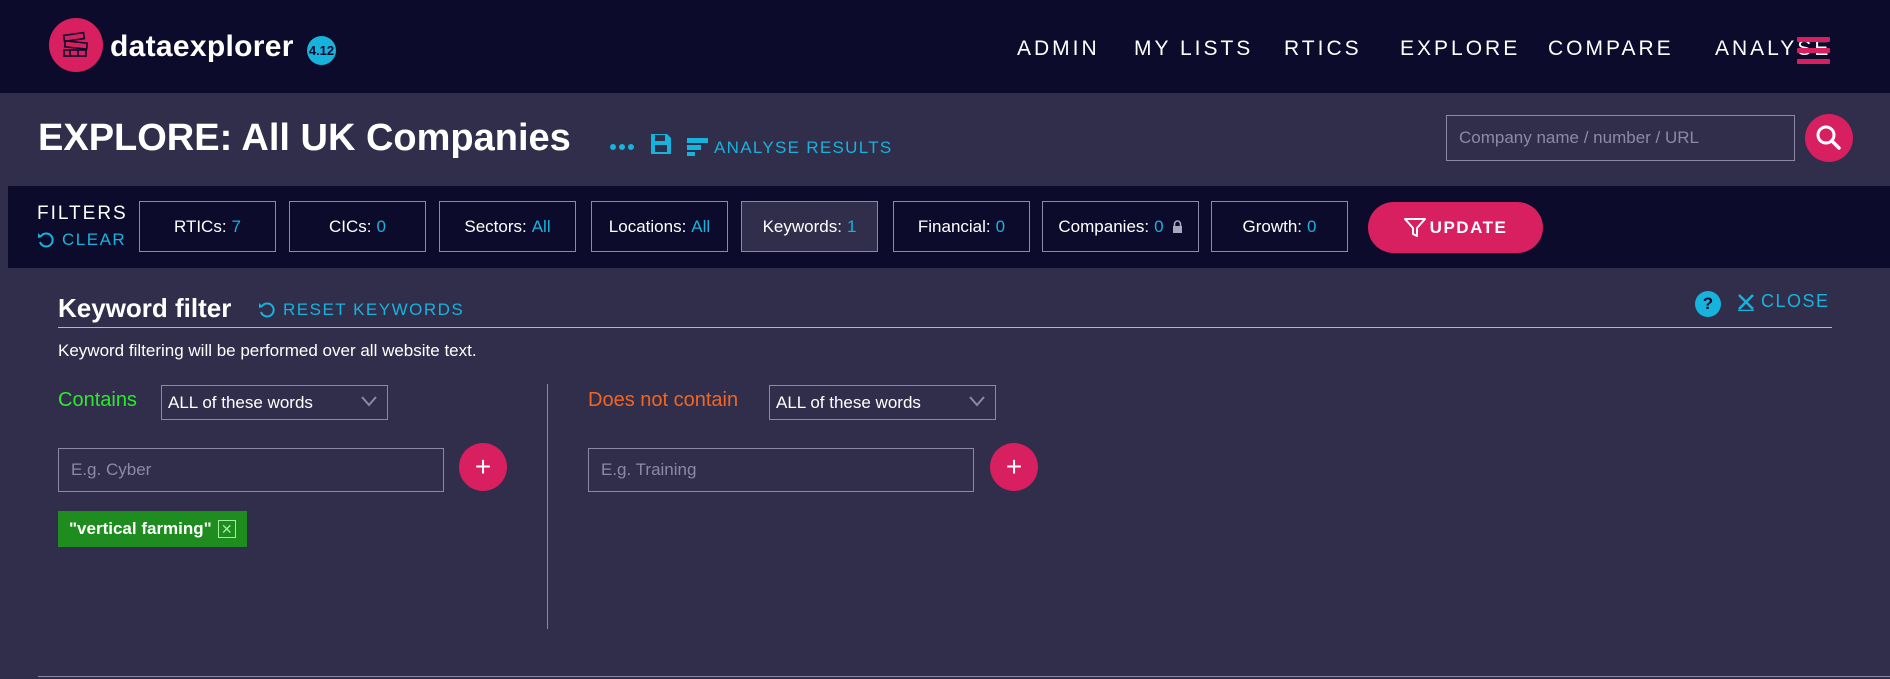  I want to click on remove-tag-icon: ✕, so click(226, 529).